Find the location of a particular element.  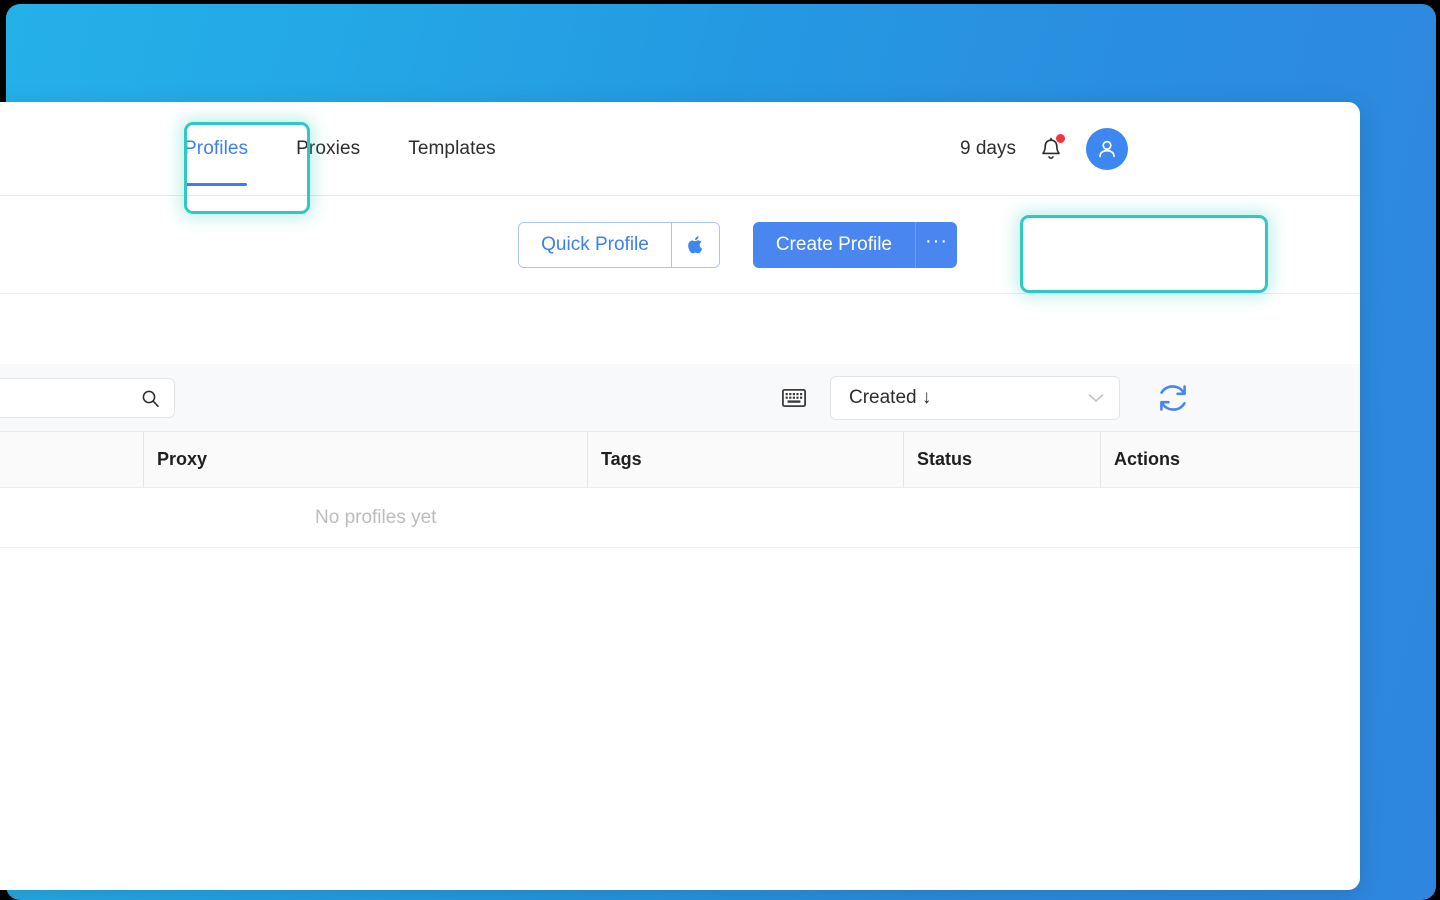

keyboard-icon is located at coordinates (794, 398).